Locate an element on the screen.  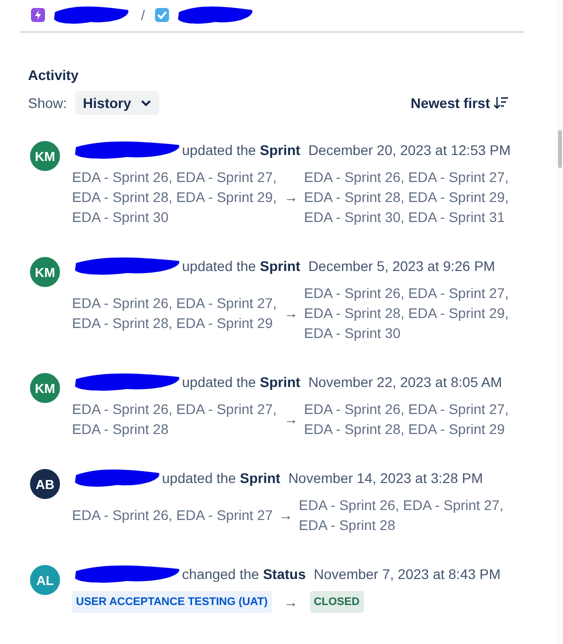
timestamp: December 20, 2023 at 12:53 PM is located at coordinates (409, 150).